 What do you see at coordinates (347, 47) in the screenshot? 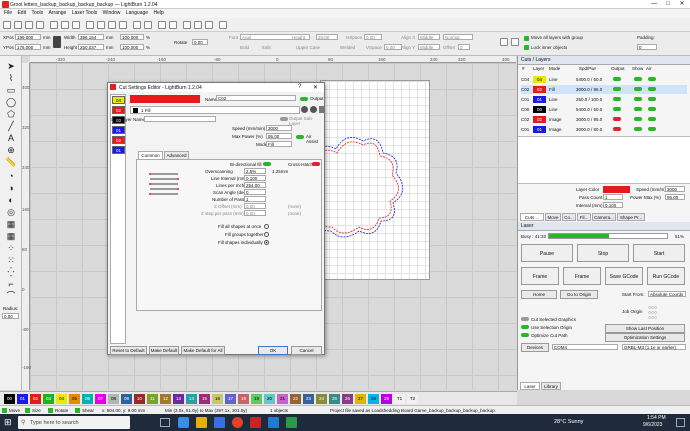
I see `welded-toggle: Welded` at bounding box center [347, 47].